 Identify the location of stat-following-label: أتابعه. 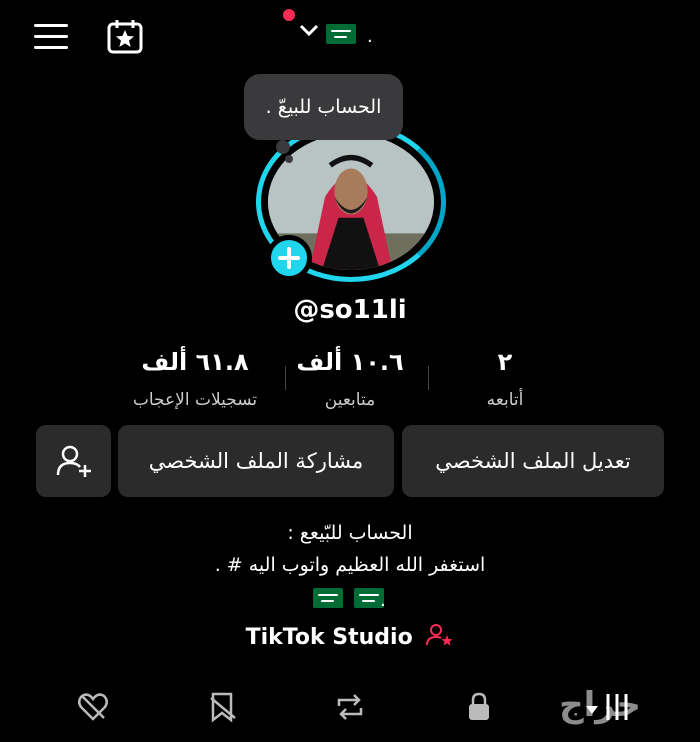
(505, 400).